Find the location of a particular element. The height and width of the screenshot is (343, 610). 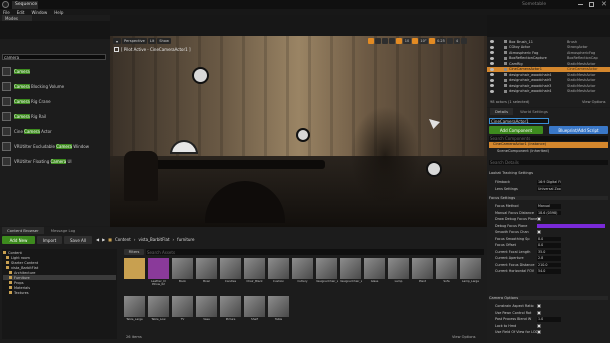

window-tab: Sequence is located at coordinates (25, 5).